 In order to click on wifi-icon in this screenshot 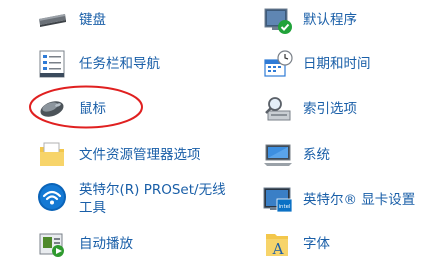, I will do `click(52, 197)`.